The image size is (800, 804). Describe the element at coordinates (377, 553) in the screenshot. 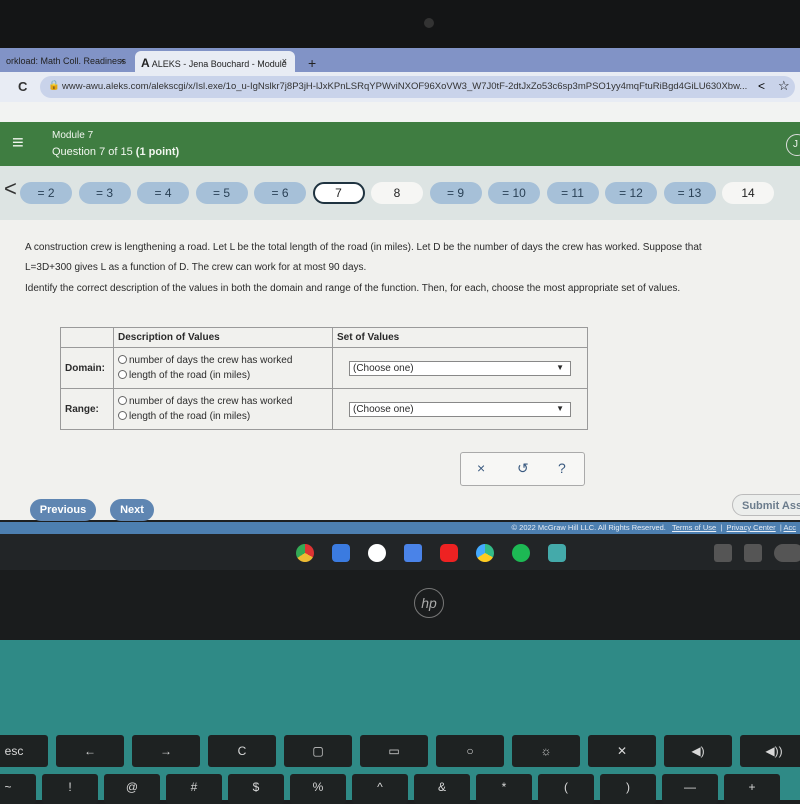

I see `gmail-icon` at that location.